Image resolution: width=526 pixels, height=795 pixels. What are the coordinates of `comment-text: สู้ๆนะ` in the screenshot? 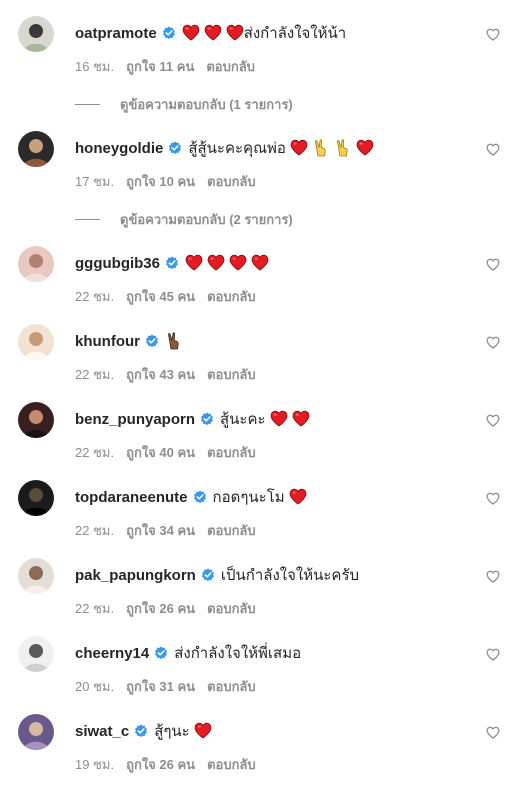 It's located at (172, 731).